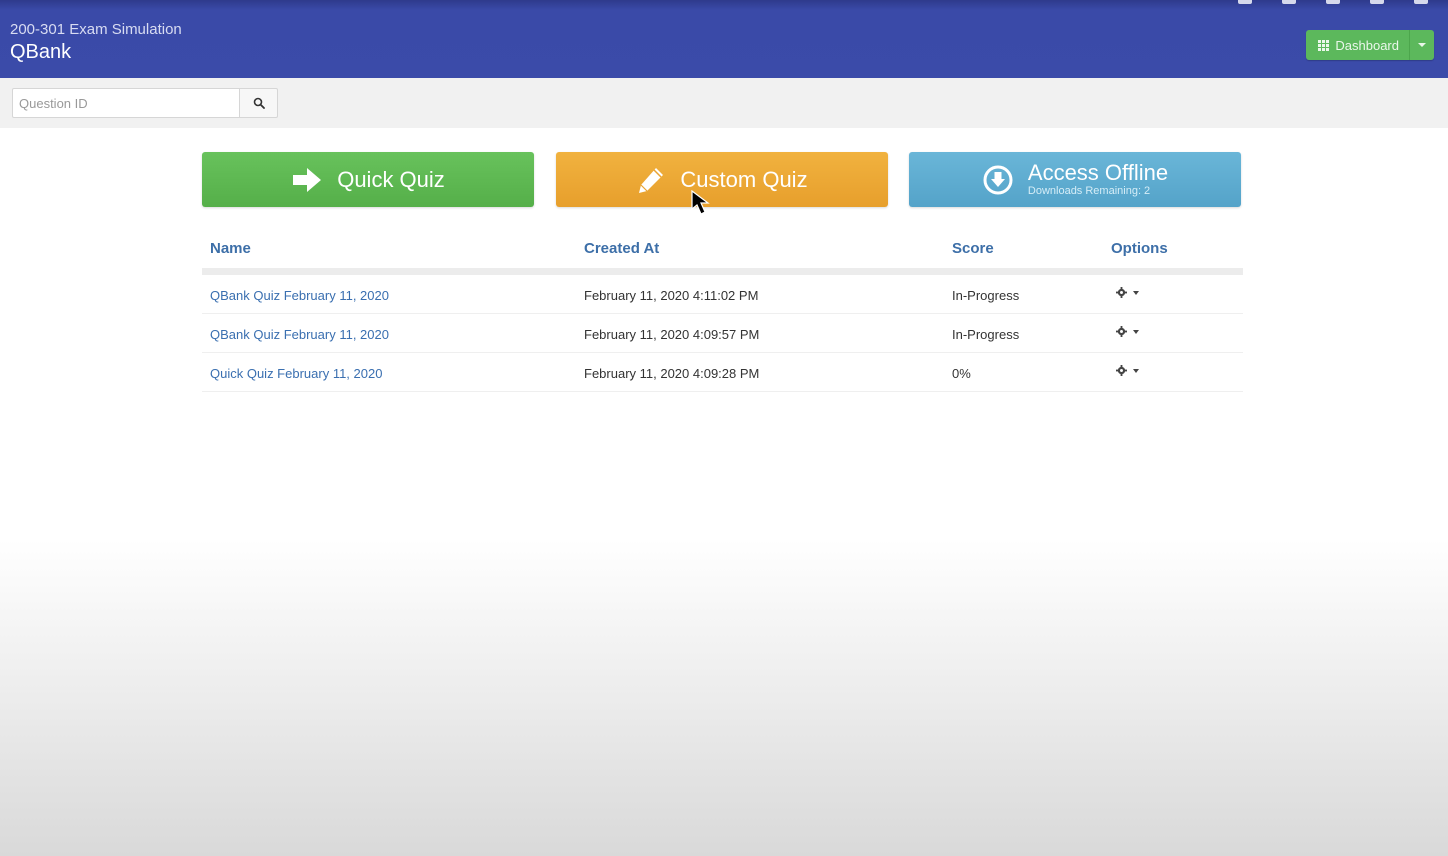 The height and width of the screenshot is (856, 1448). I want to click on header-icon-bar, so click(1333, 2).